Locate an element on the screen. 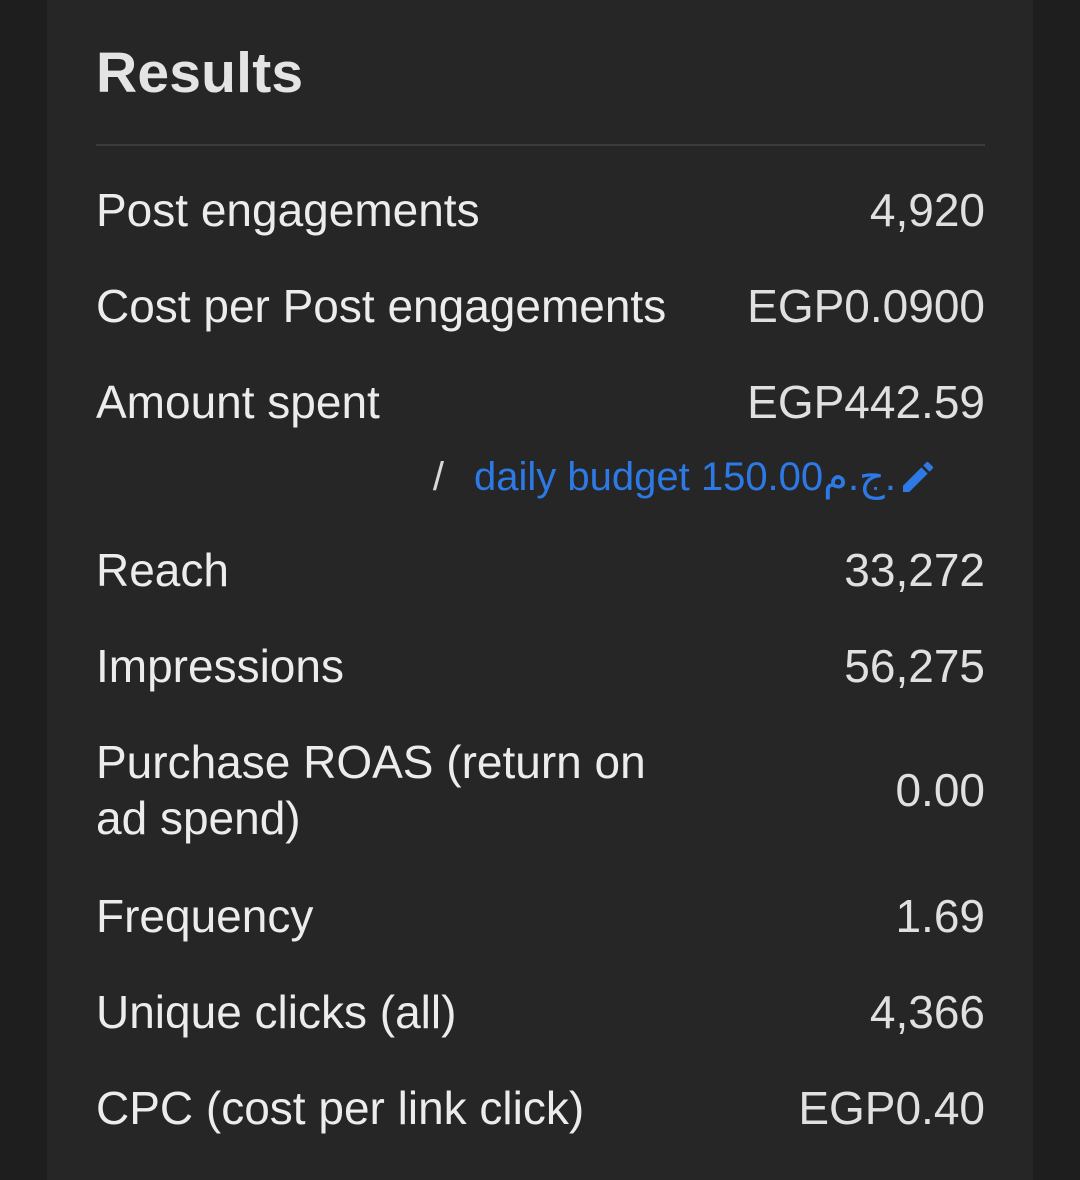  metric-label: Reach is located at coordinates (162, 570).